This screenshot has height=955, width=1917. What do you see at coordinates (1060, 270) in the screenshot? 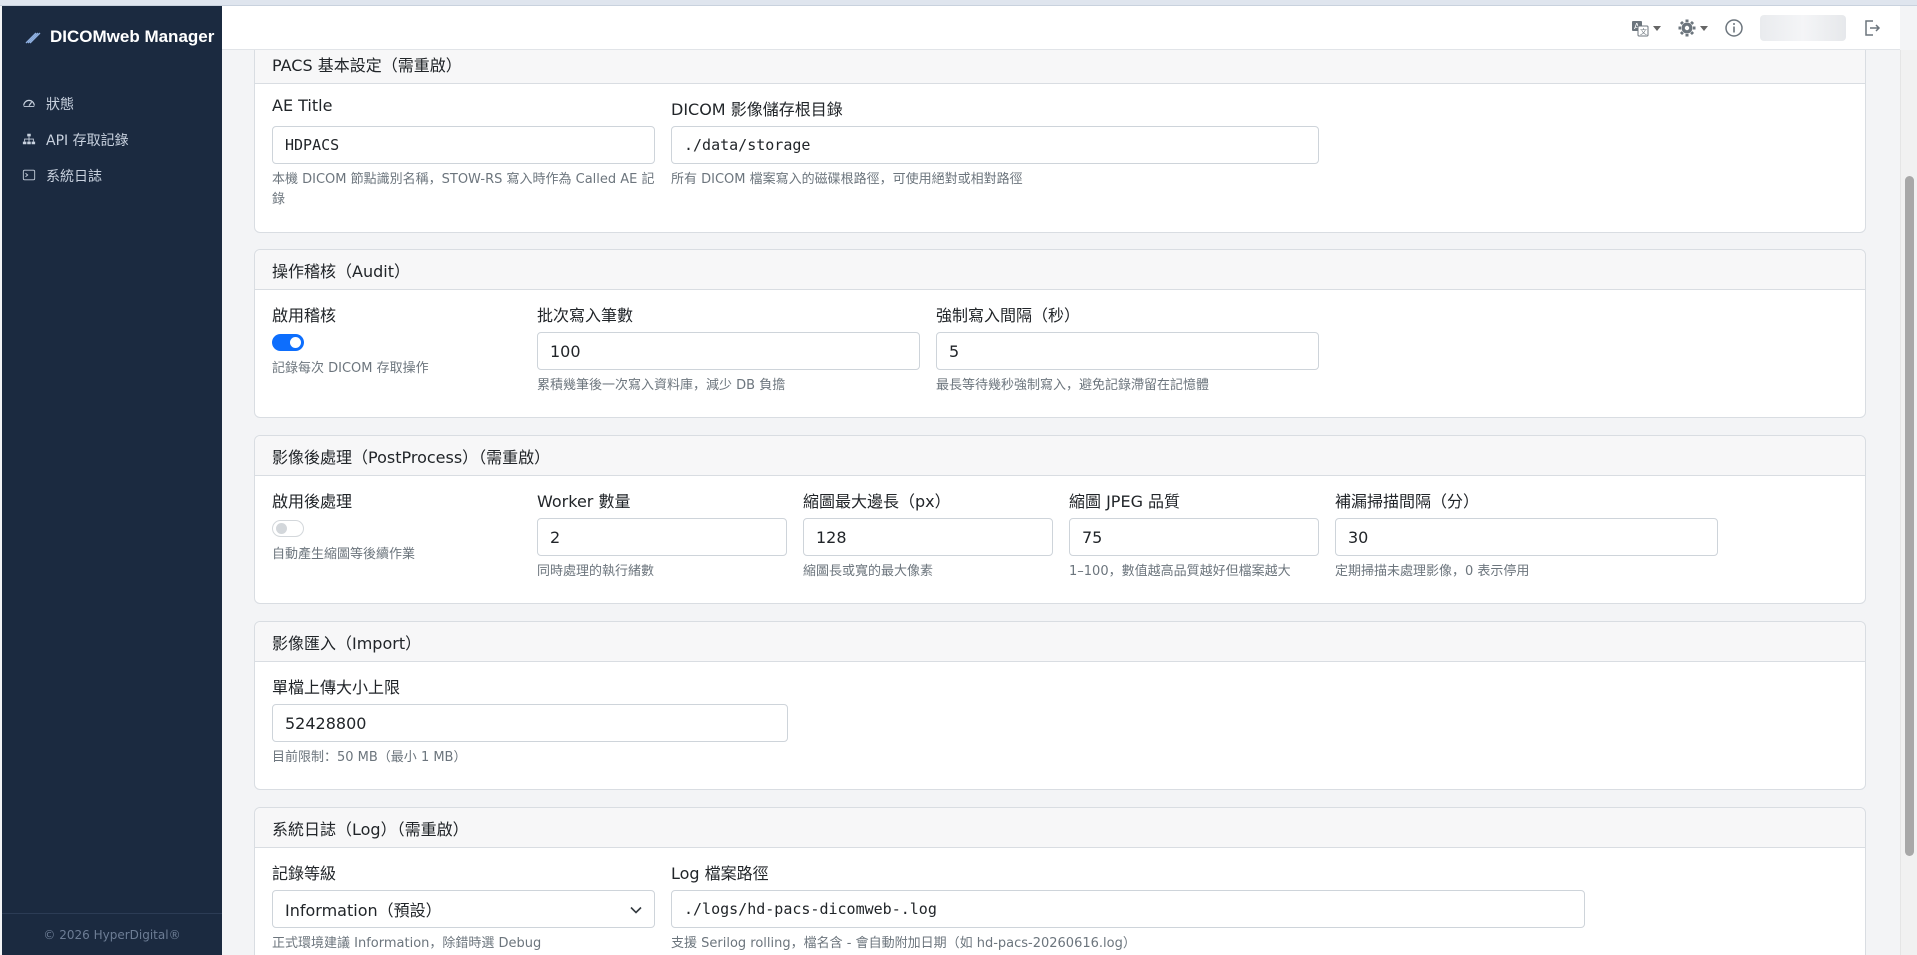
I see `card-title: 操作稽核（Audit）` at bounding box center [1060, 270].